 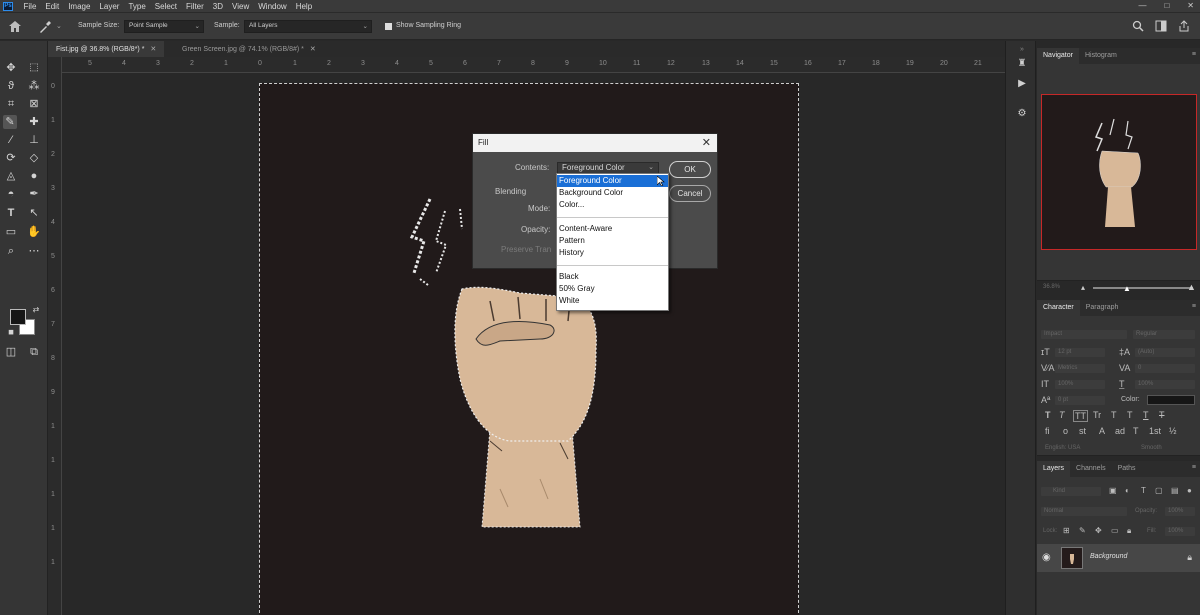 I want to click on layer-row-background: ◉ Background 🔒︎, so click(x=1118, y=558).